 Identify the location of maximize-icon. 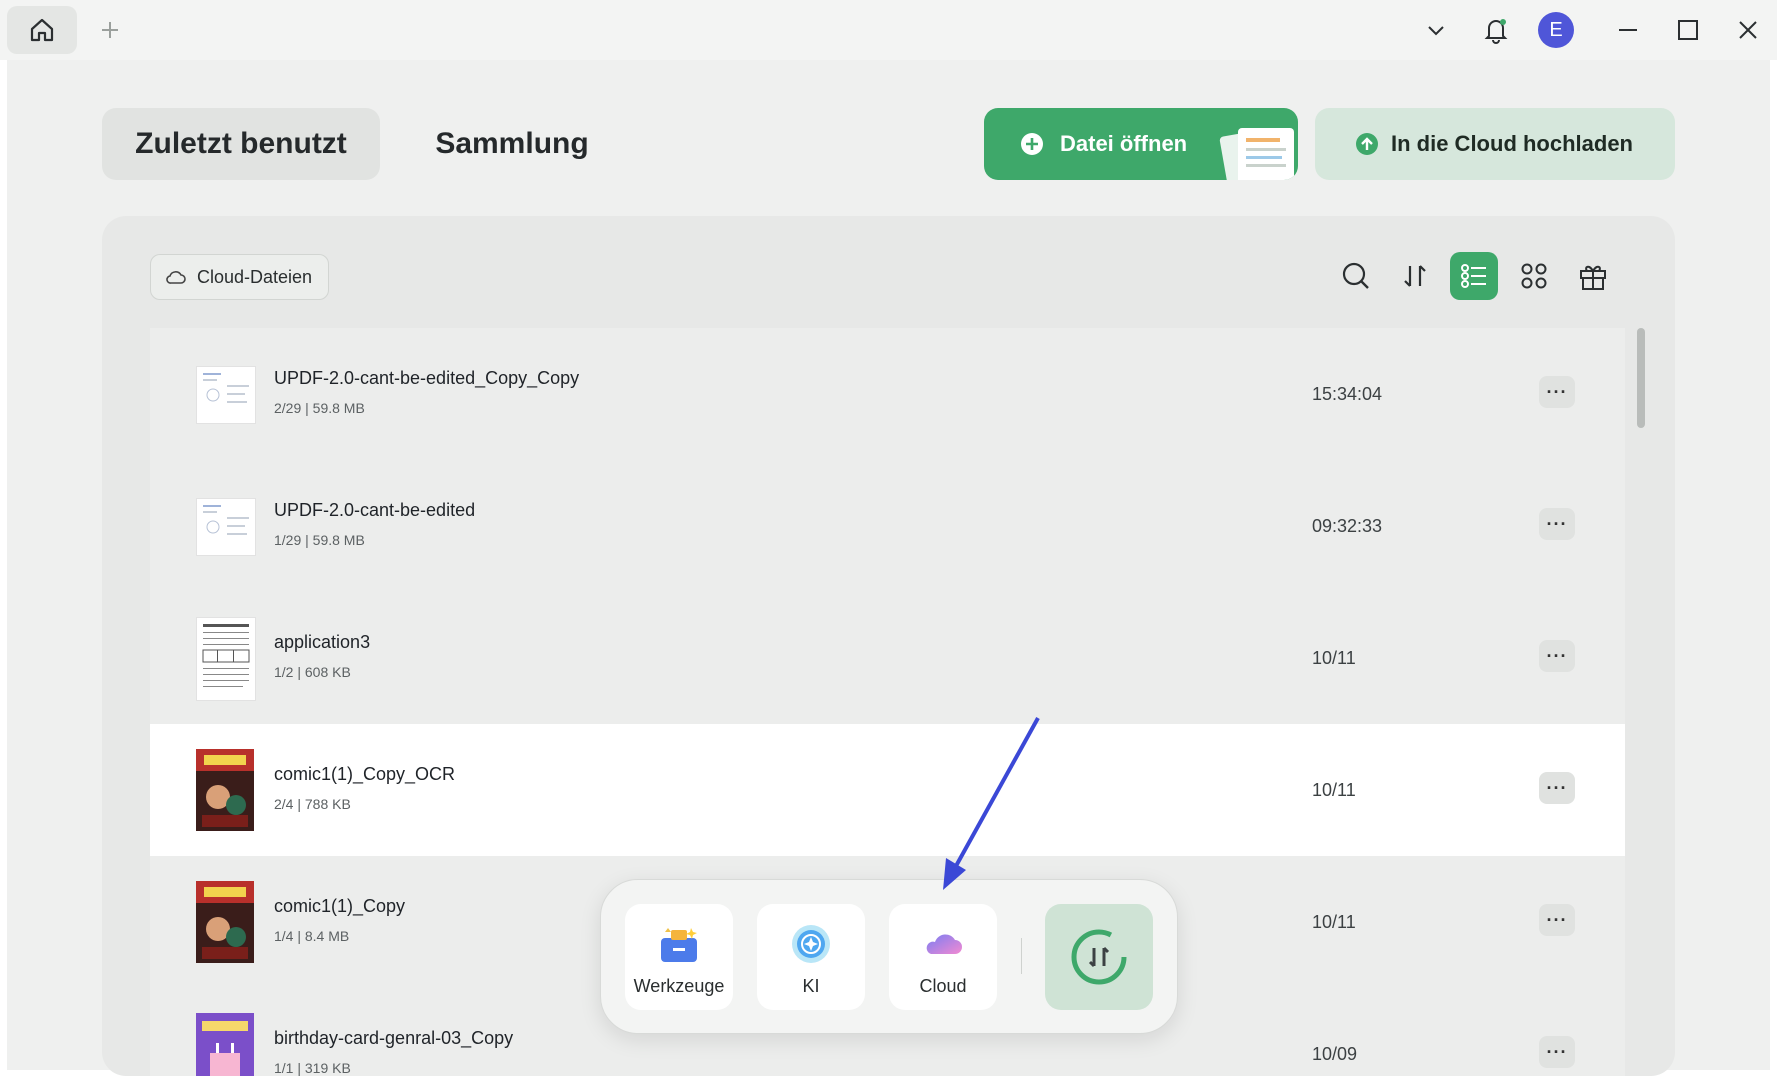
(1688, 30).